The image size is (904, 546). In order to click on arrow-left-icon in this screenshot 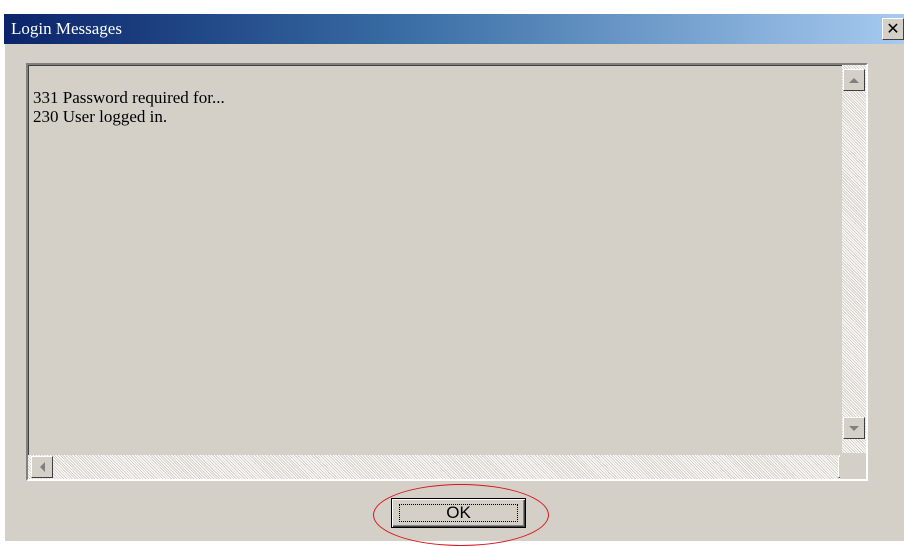, I will do `click(42, 467)`.